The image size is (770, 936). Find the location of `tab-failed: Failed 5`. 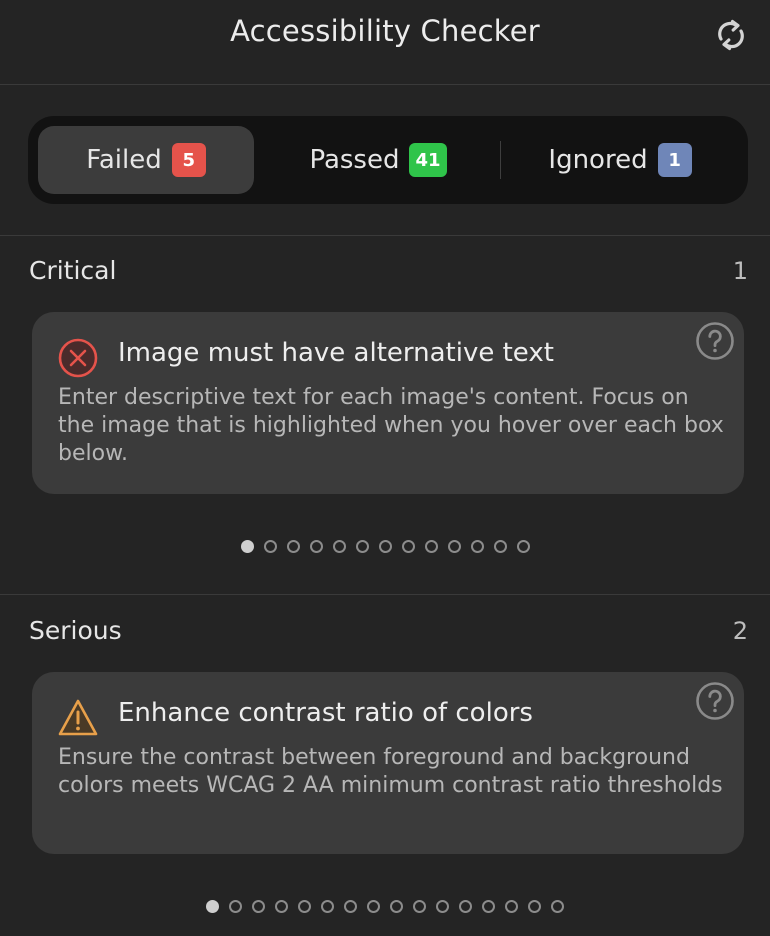

tab-failed: Failed 5 is located at coordinates (146, 160).